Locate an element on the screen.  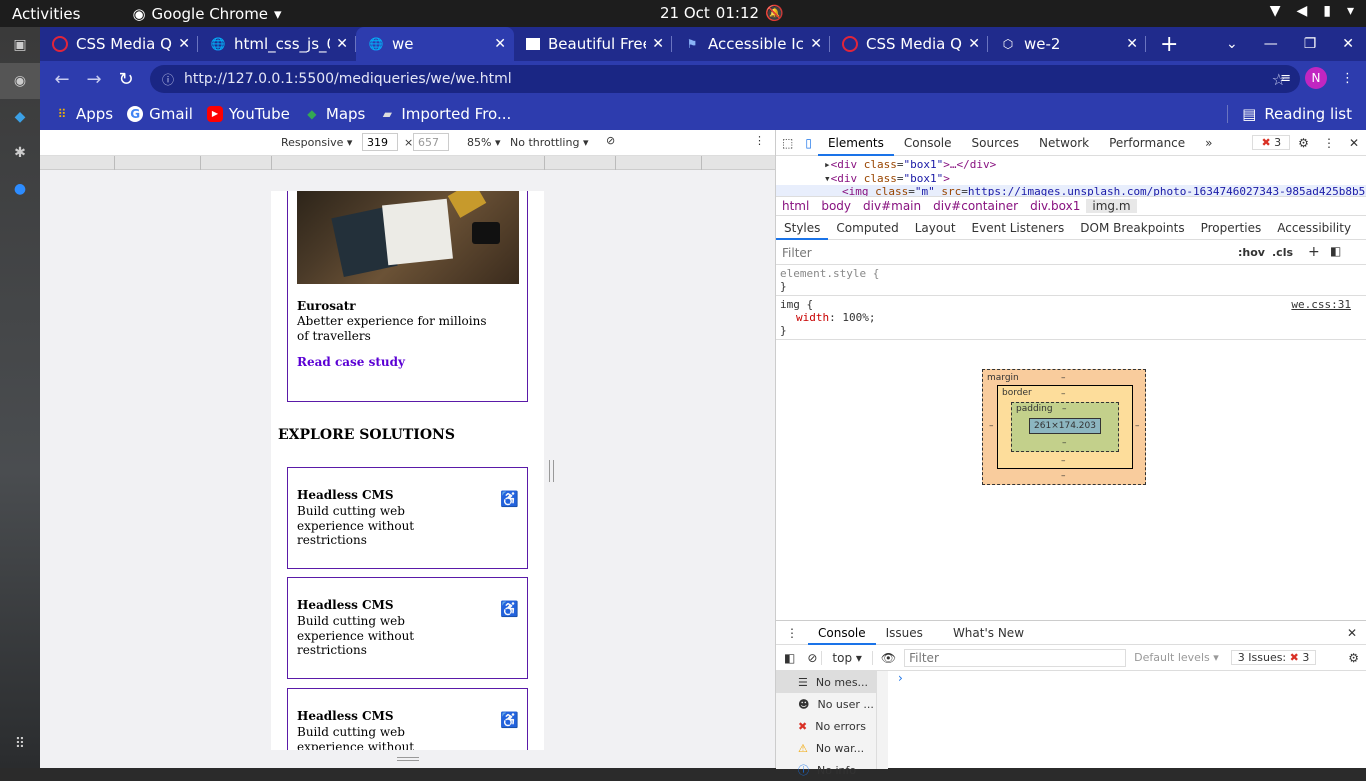
close-devtools-icon: ✕ is located at coordinates (1353, 143).